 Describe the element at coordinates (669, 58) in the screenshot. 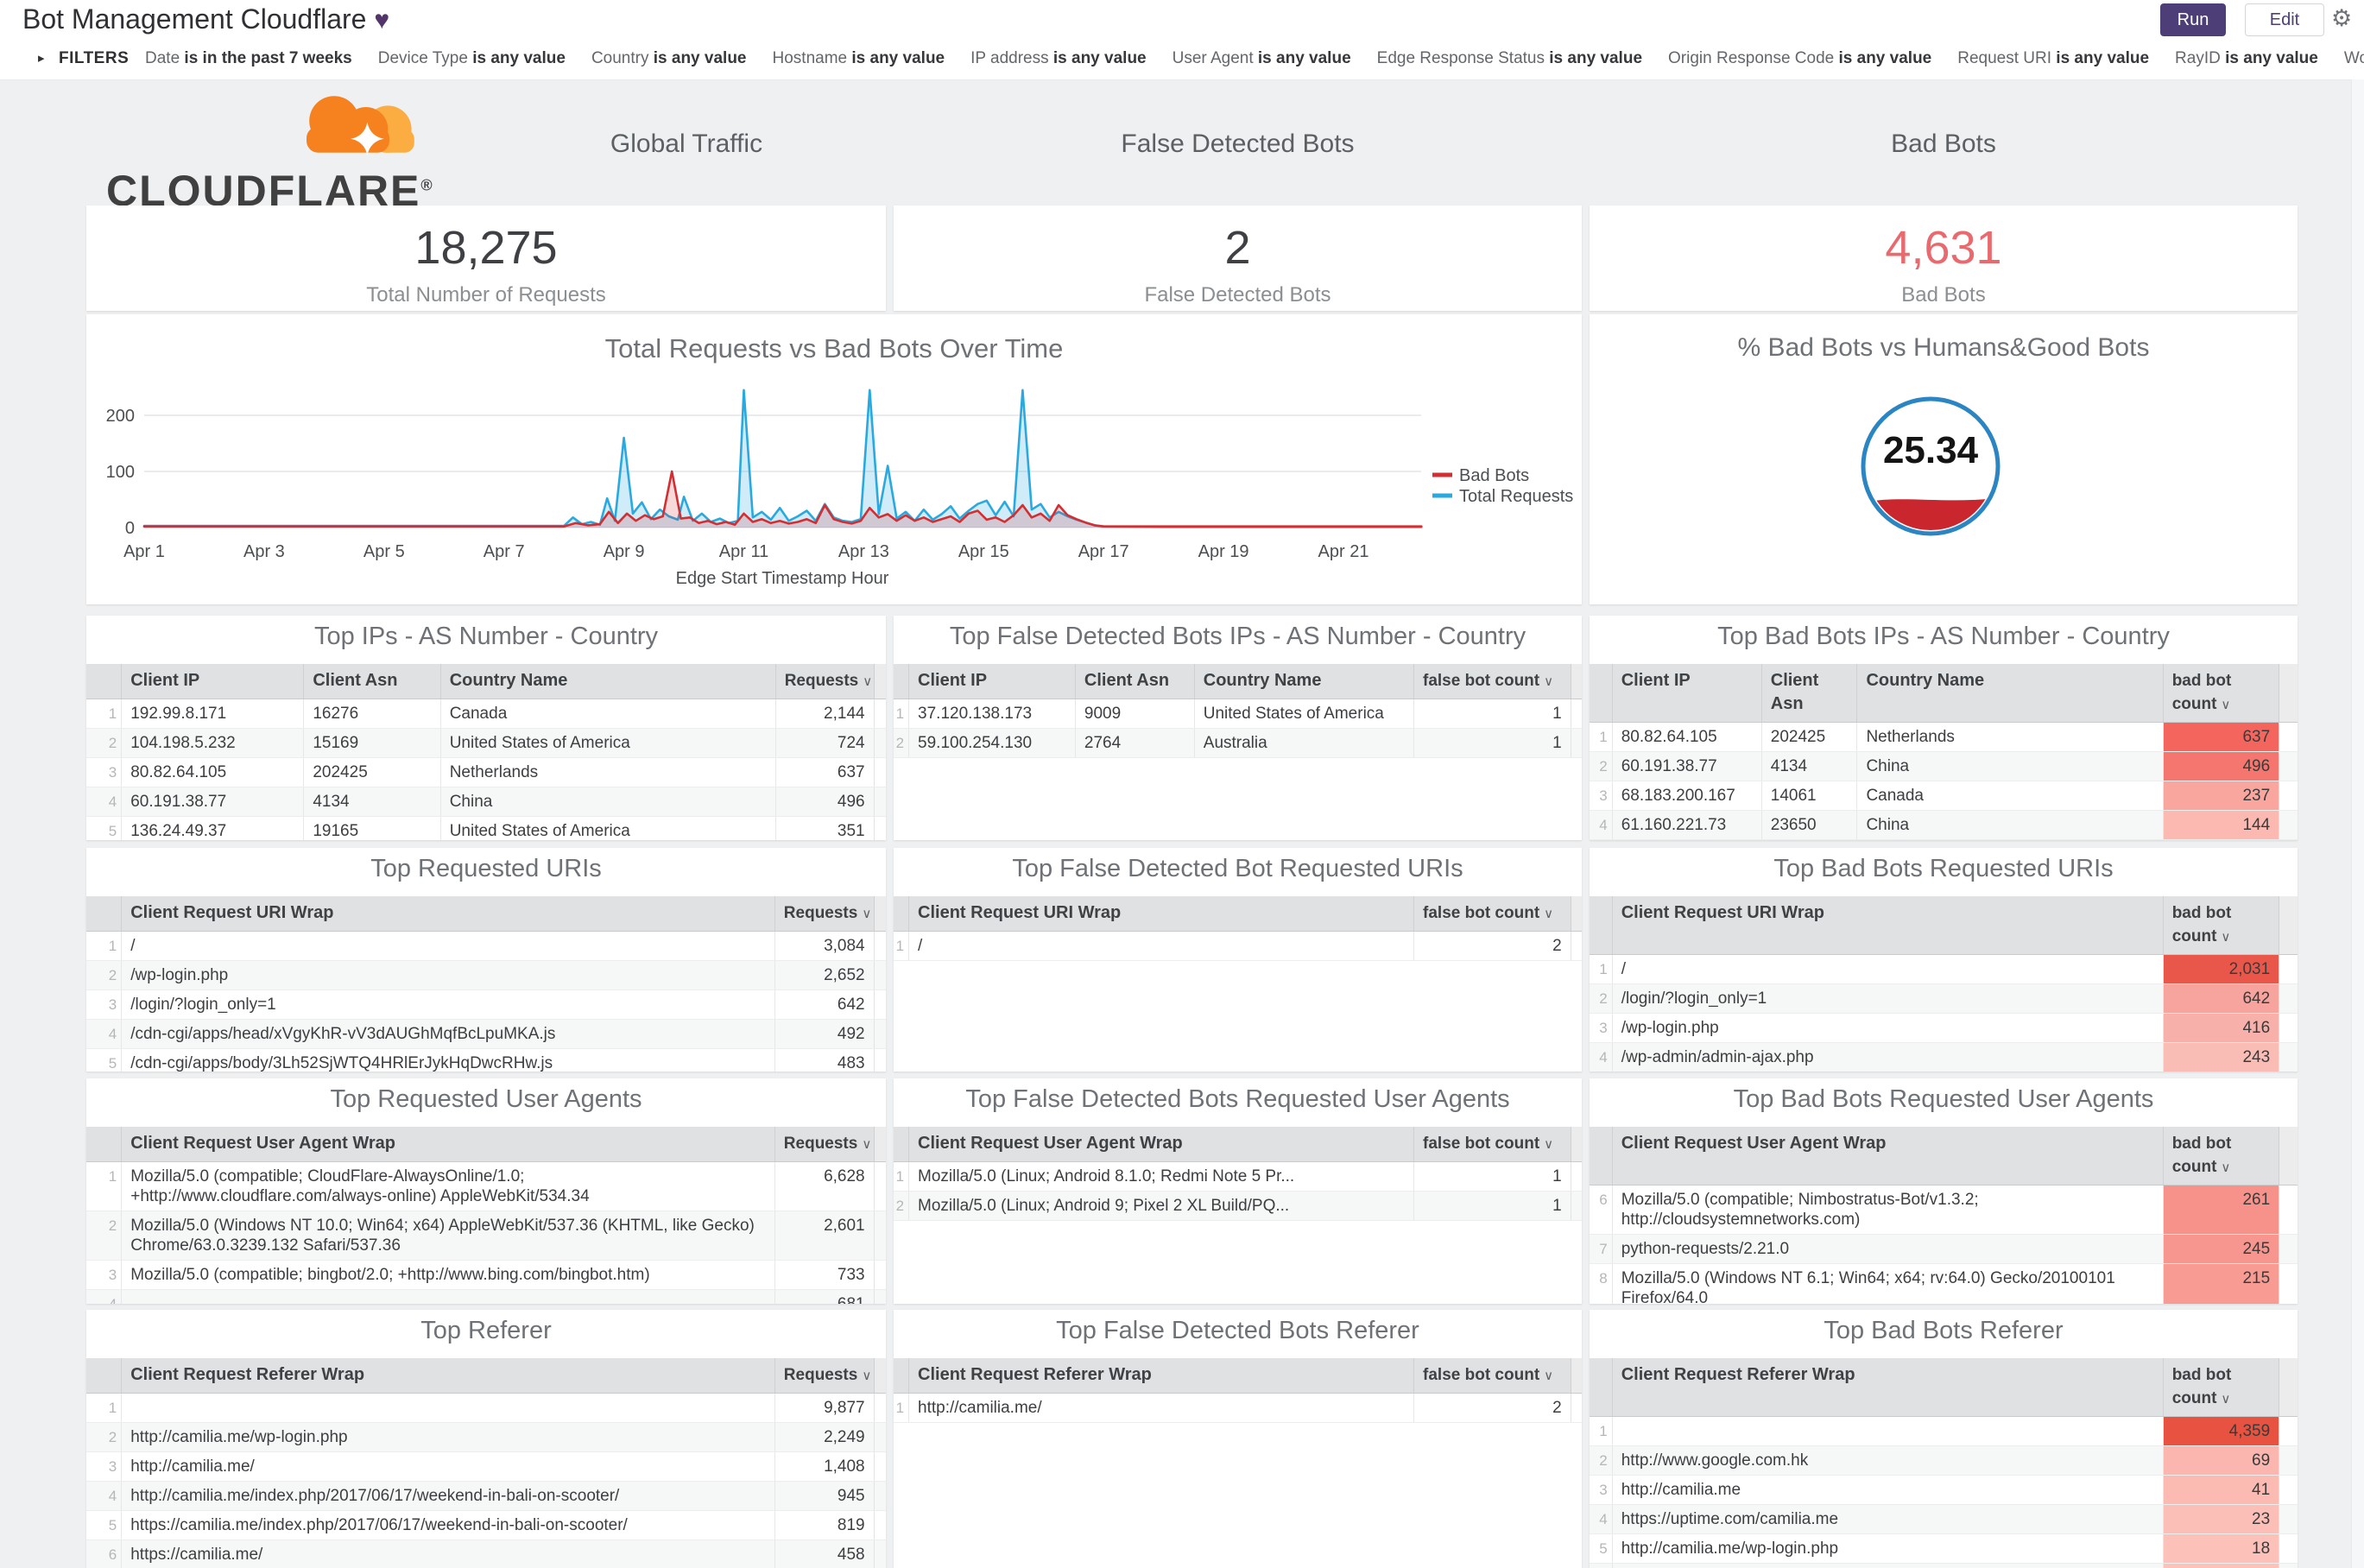

I see `filter-item-country: Country is any value` at that location.